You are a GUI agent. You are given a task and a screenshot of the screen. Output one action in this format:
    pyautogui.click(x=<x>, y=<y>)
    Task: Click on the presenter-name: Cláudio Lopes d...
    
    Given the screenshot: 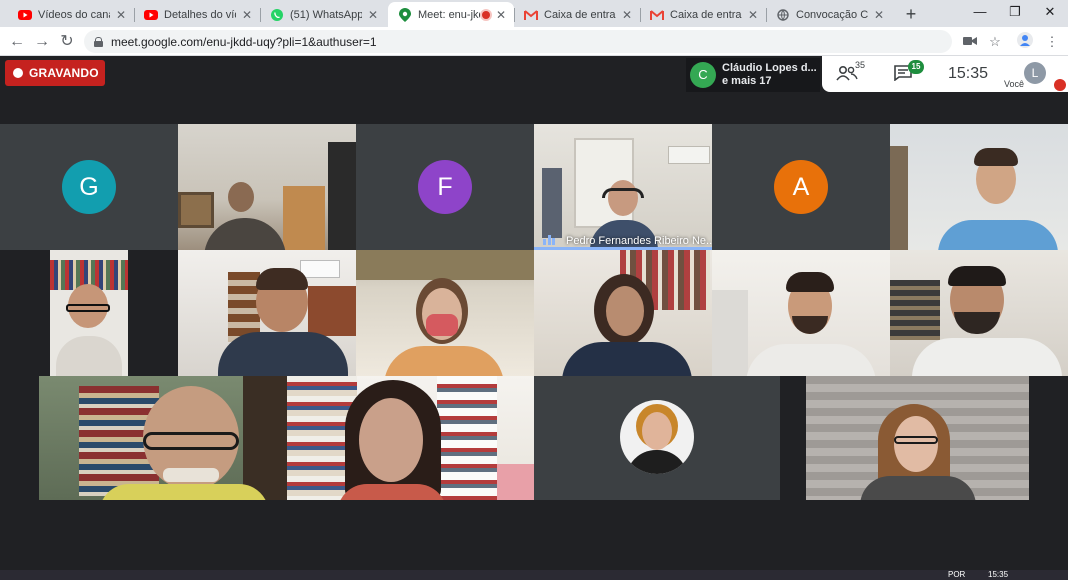 What is the action you would take?
    pyautogui.click(x=769, y=68)
    